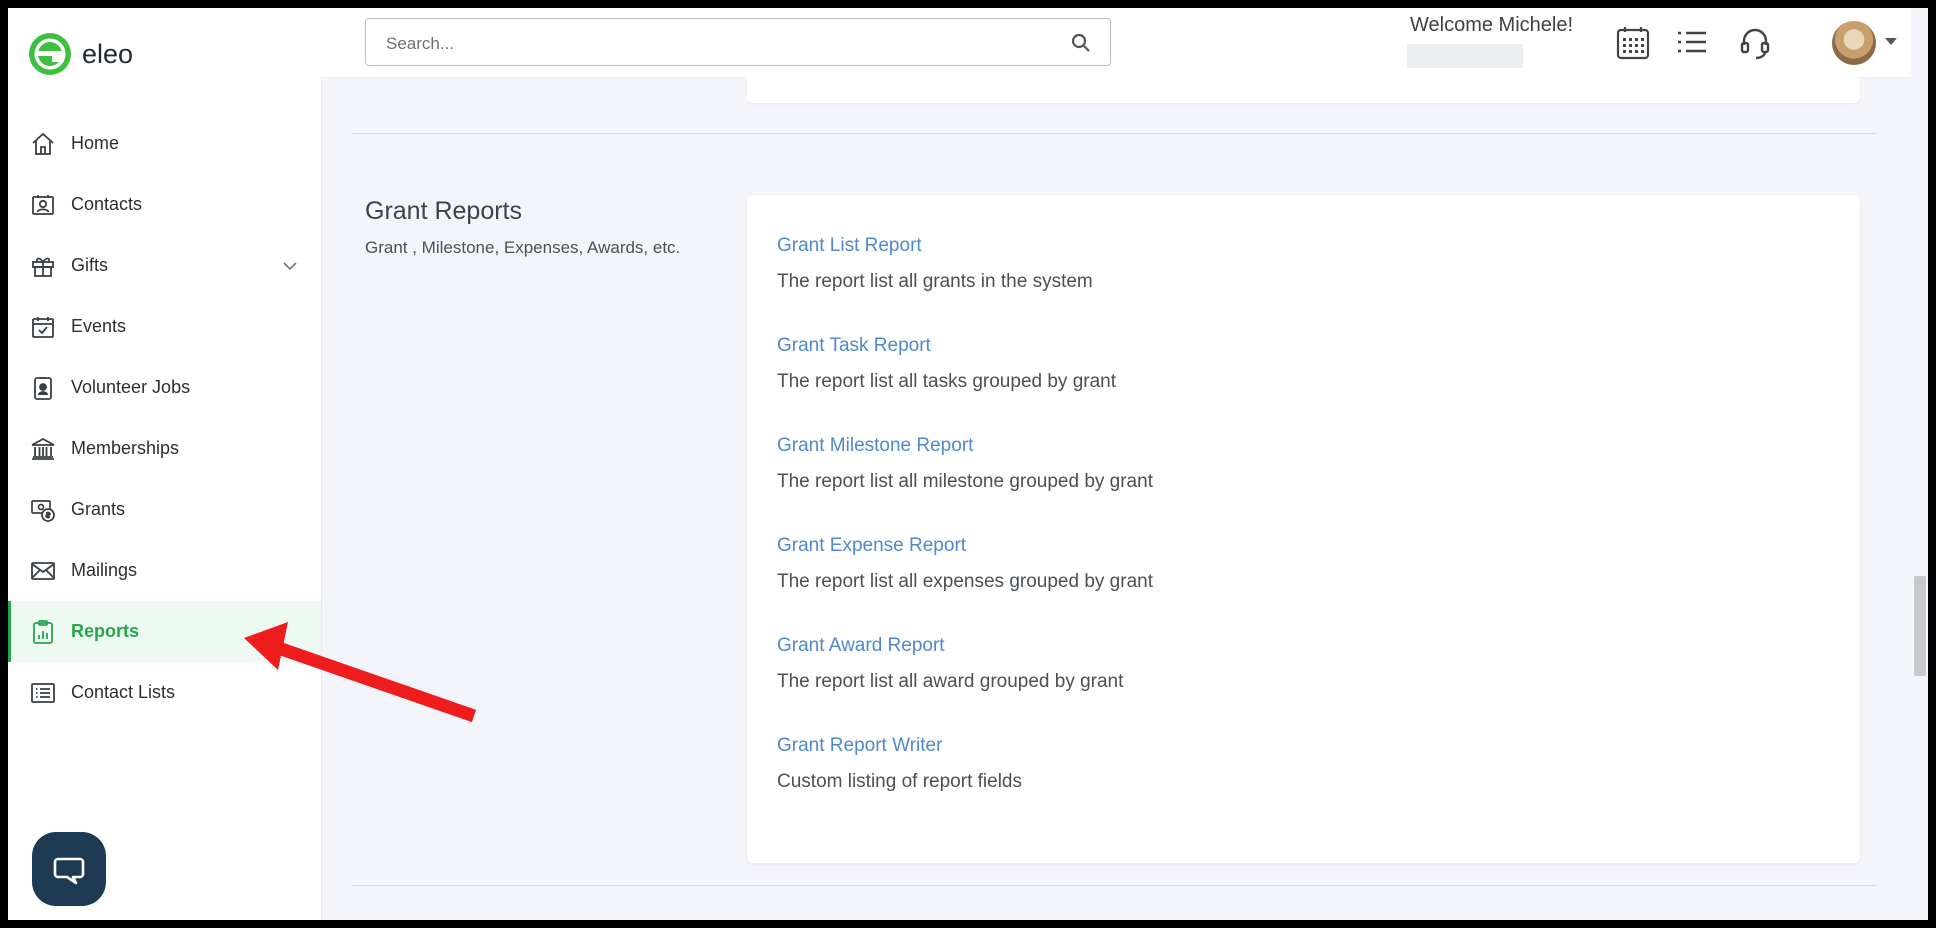  Describe the element at coordinates (99, 326) in the screenshot. I see `sidebar-item-label: Events` at that location.